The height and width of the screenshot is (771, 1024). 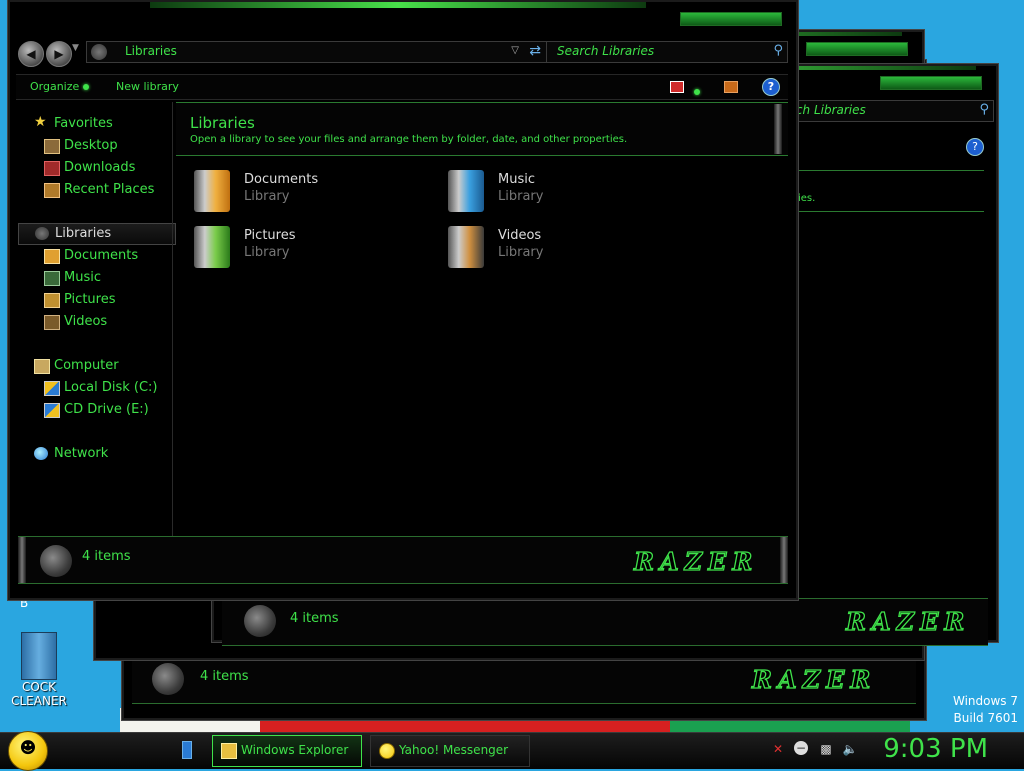 I want to click on nav-recent-places: Recent Places, so click(x=96, y=190).